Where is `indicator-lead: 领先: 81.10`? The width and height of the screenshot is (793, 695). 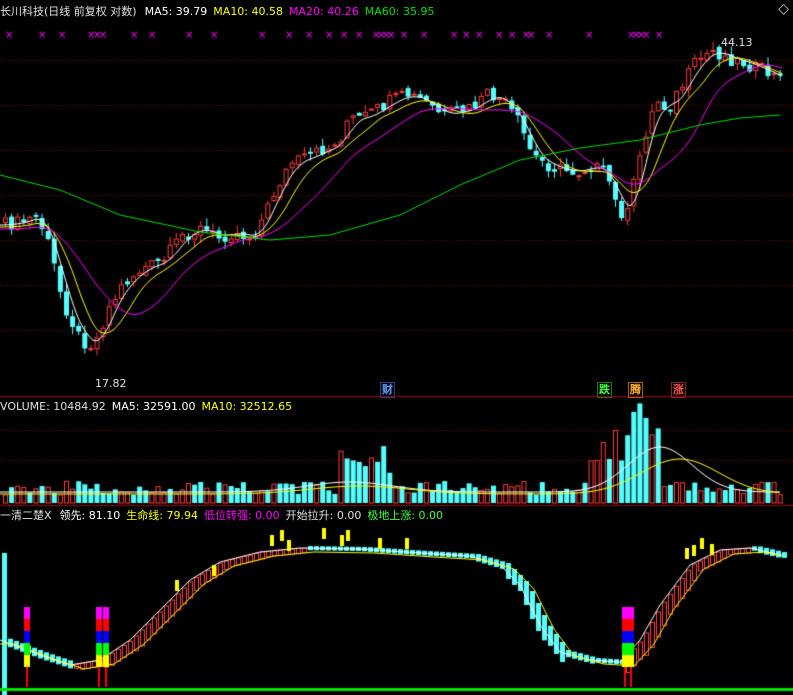 indicator-lead: 领先: 81.10 is located at coordinates (90, 515).